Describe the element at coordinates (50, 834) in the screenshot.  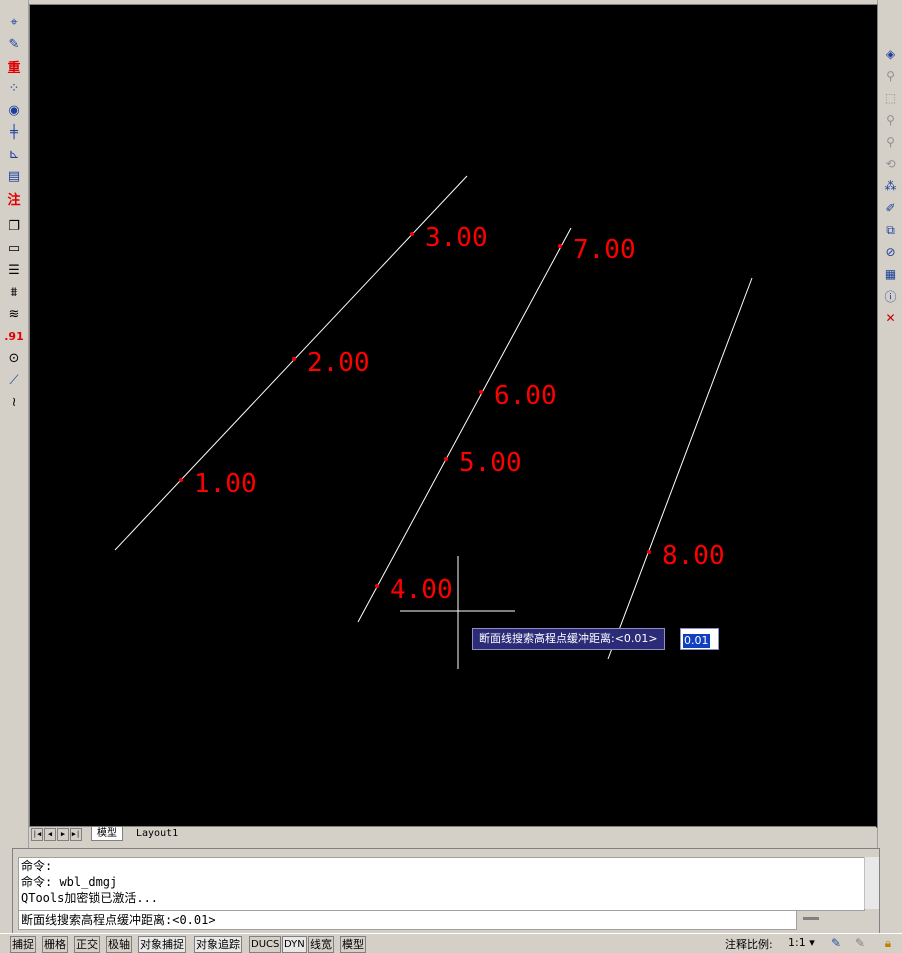
I see `prev-tab-button: ◀` at that location.